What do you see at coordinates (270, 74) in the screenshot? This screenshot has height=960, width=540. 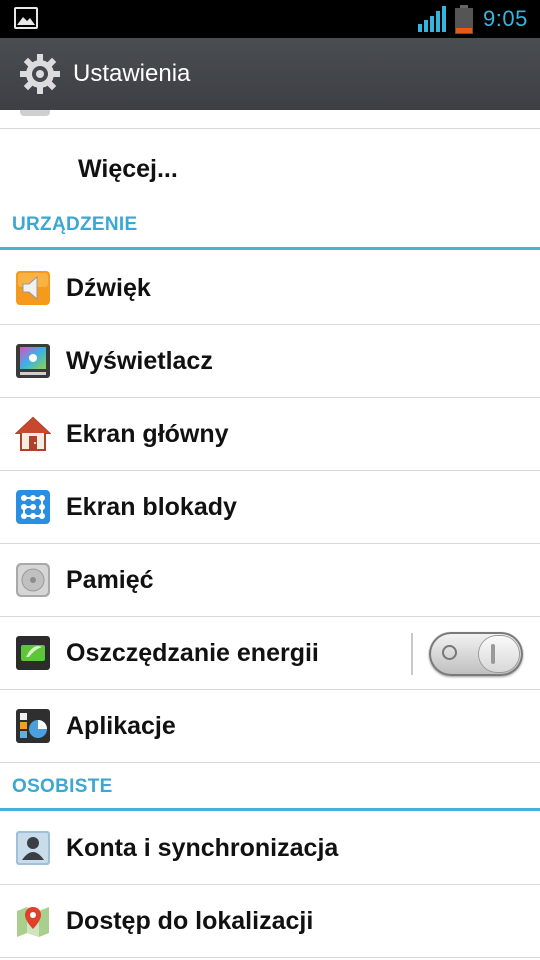 I see `action-bar: Ustawienia` at bounding box center [270, 74].